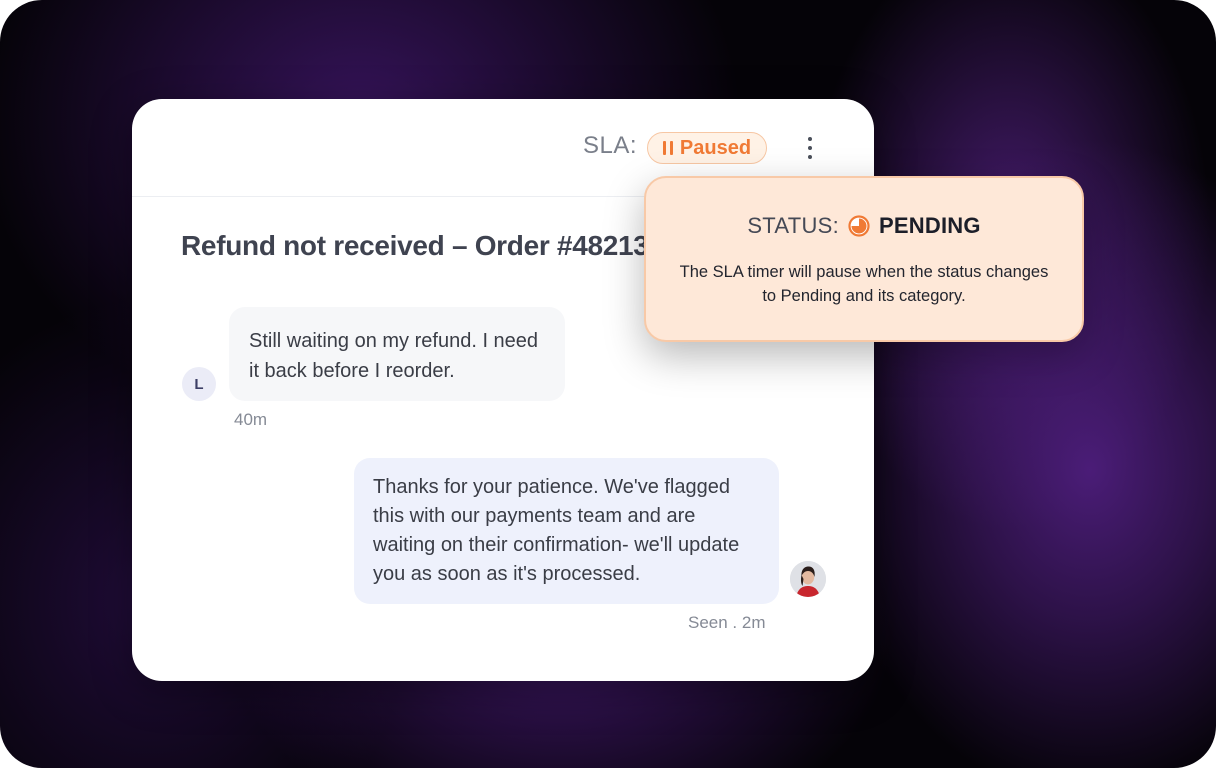  Describe the element at coordinates (727, 622) in the screenshot. I see `agent-message-seen: Seen . 2m` at that location.